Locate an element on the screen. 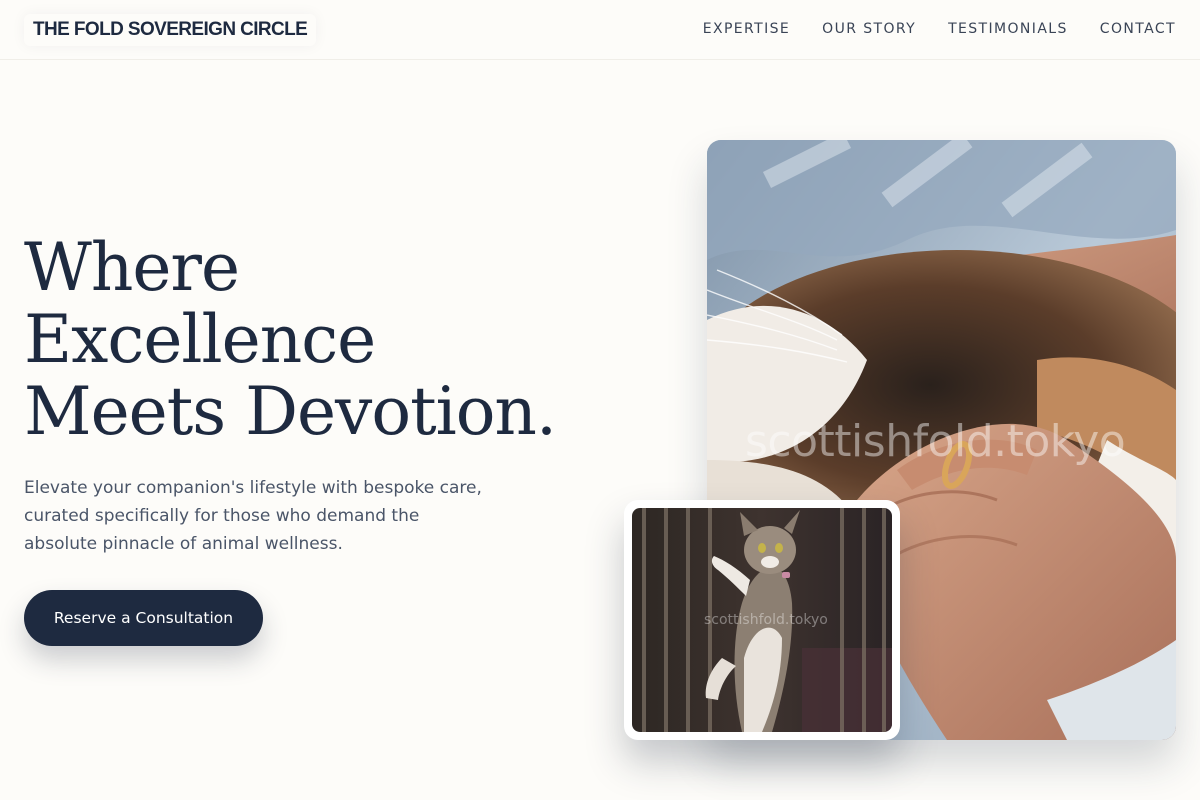 This screenshot has width=1200, height=800. nav-expertise: EXPERTISE is located at coordinates (746, 29).